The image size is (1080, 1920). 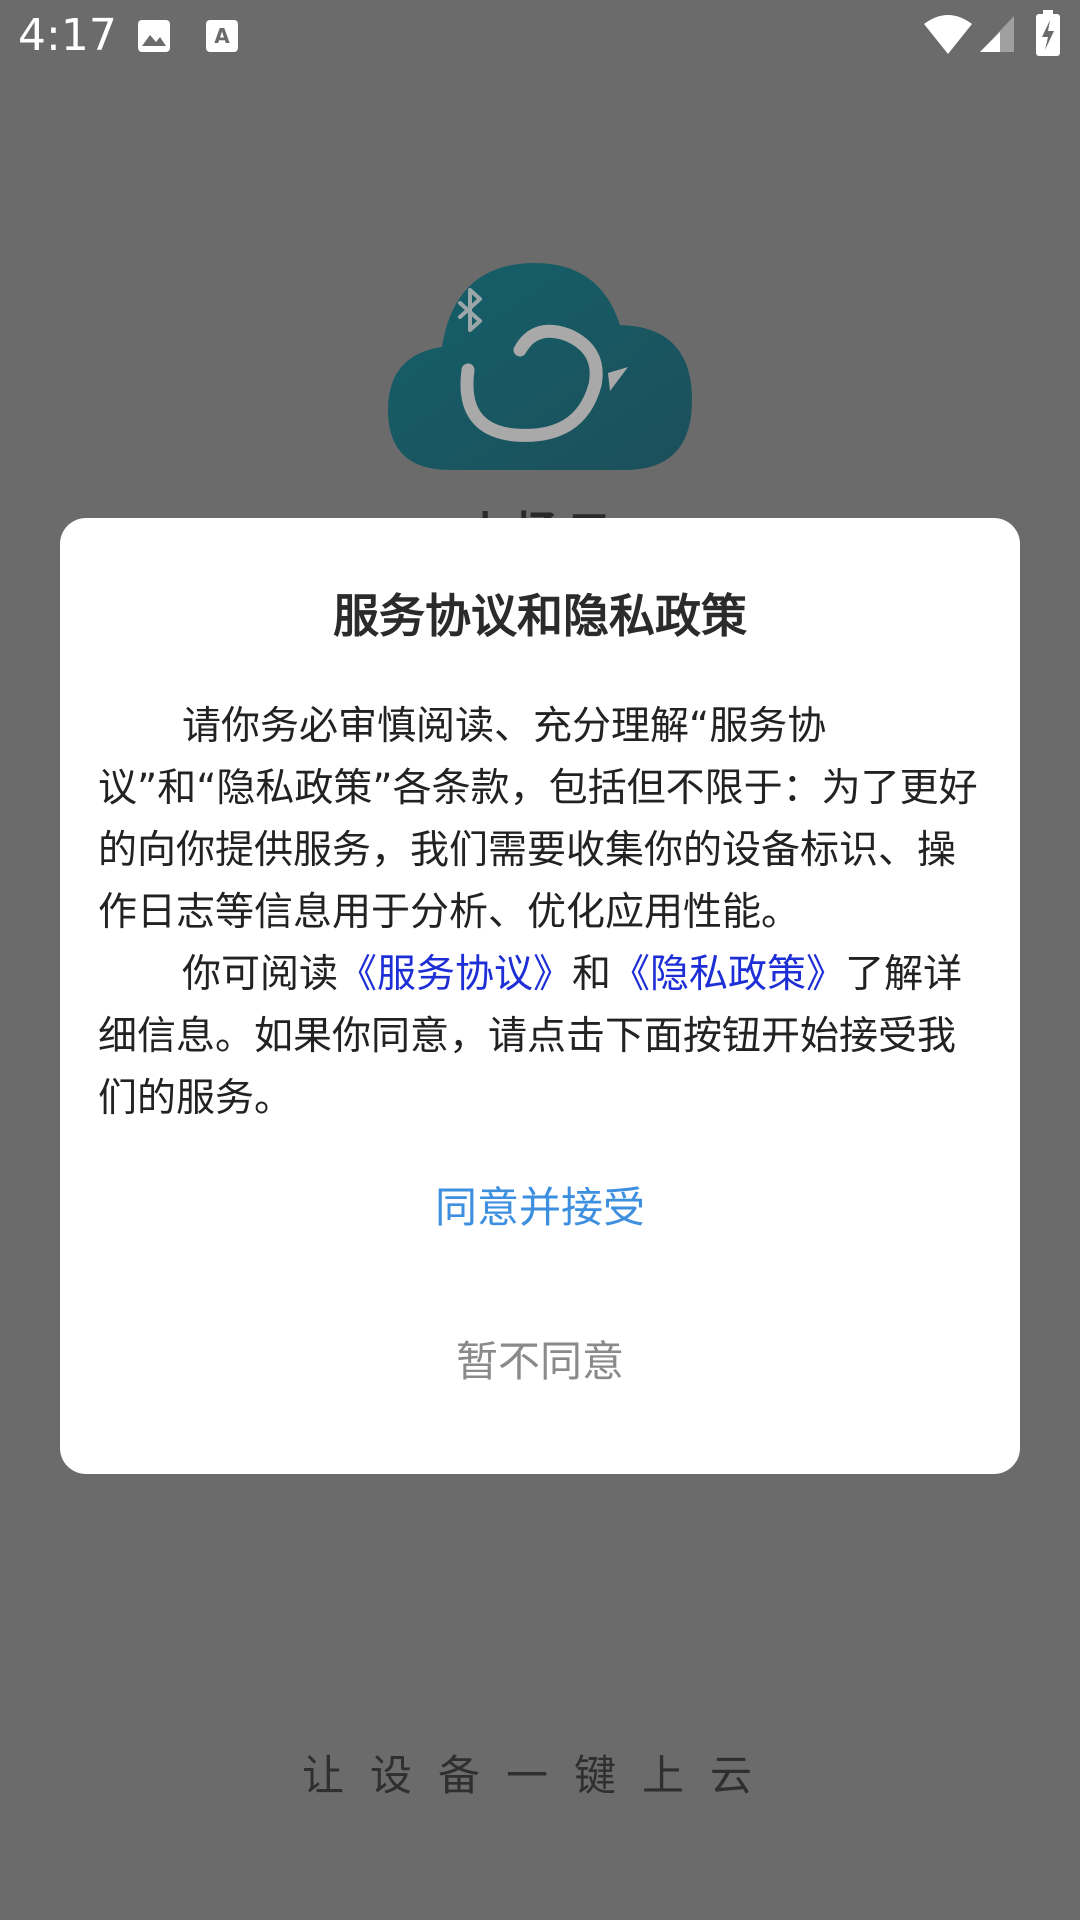 What do you see at coordinates (539, 1775) in the screenshot?
I see `tagline: 让设备一键上云` at bounding box center [539, 1775].